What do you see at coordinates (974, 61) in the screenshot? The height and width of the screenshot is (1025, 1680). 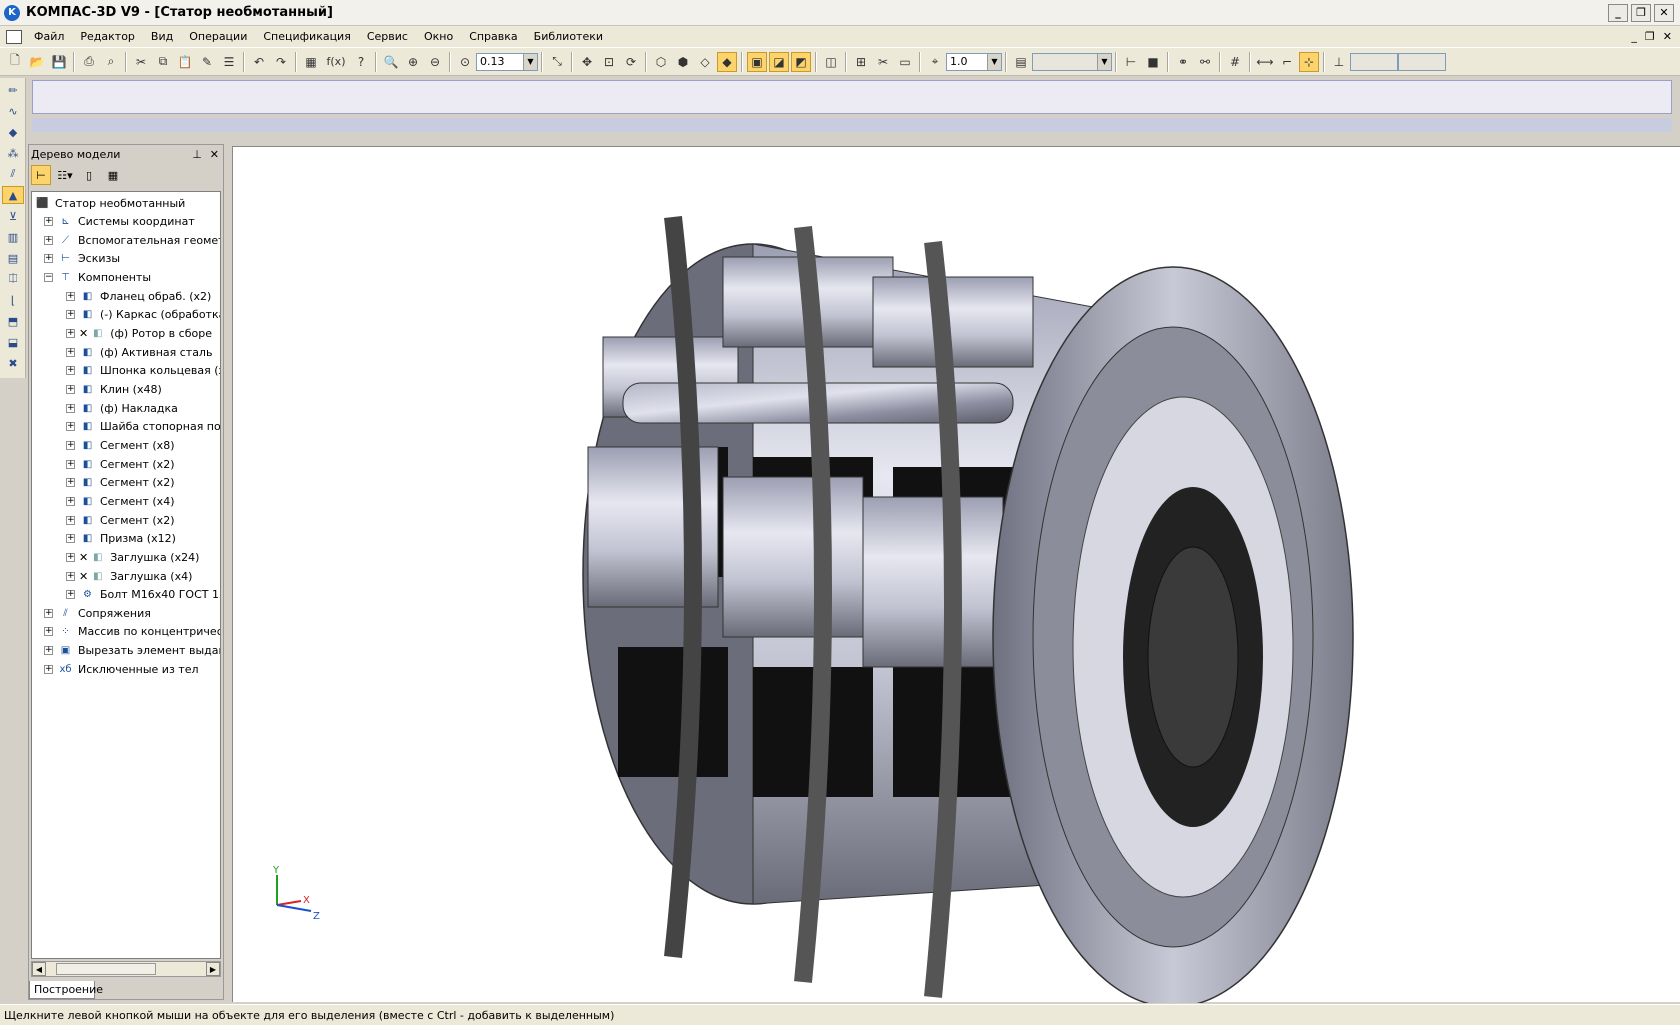 I see `step-combo: 1.0 ▼` at bounding box center [974, 61].